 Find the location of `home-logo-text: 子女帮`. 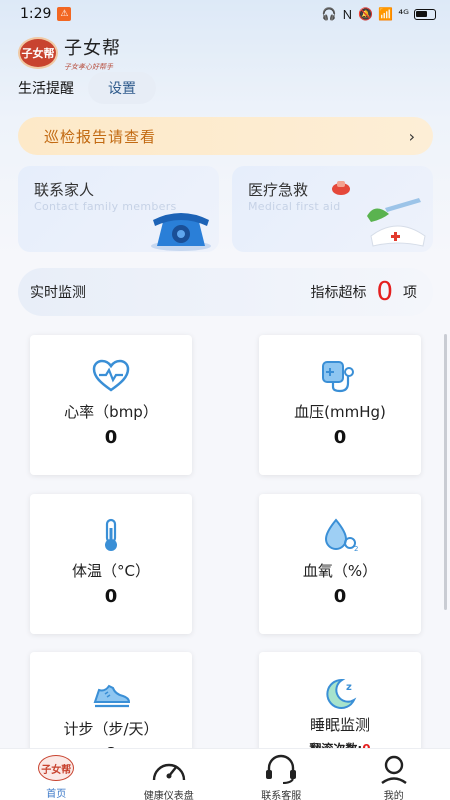

home-logo-text: 子女帮 is located at coordinates (56, 768).